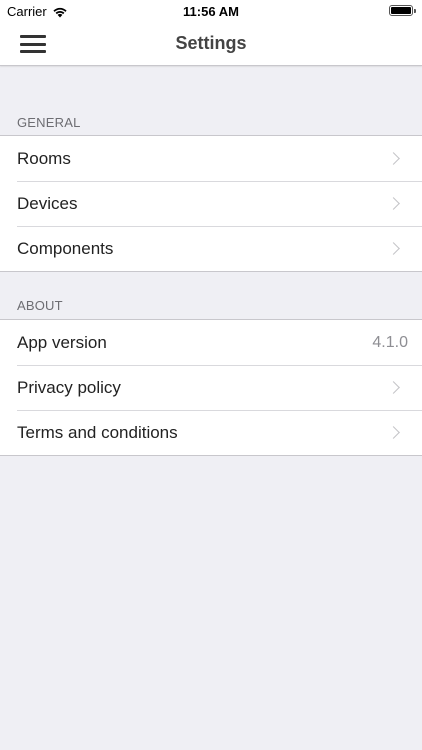 The image size is (422, 750). Describe the element at coordinates (62, 342) in the screenshot. I see `app-version-label: App version` at that location.